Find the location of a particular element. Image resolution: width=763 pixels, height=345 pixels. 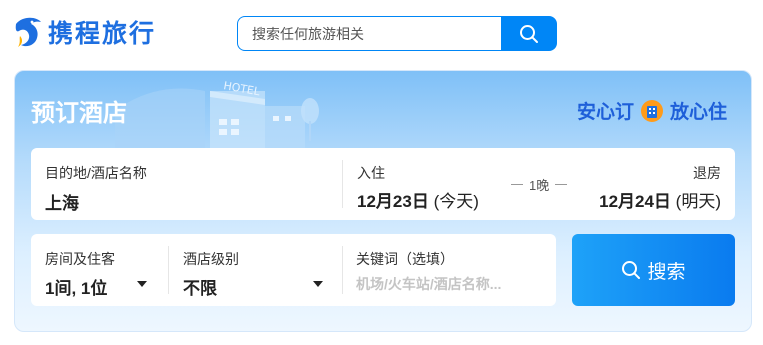

brand-name: 携程旅行 is located at coordinates (102, 33).